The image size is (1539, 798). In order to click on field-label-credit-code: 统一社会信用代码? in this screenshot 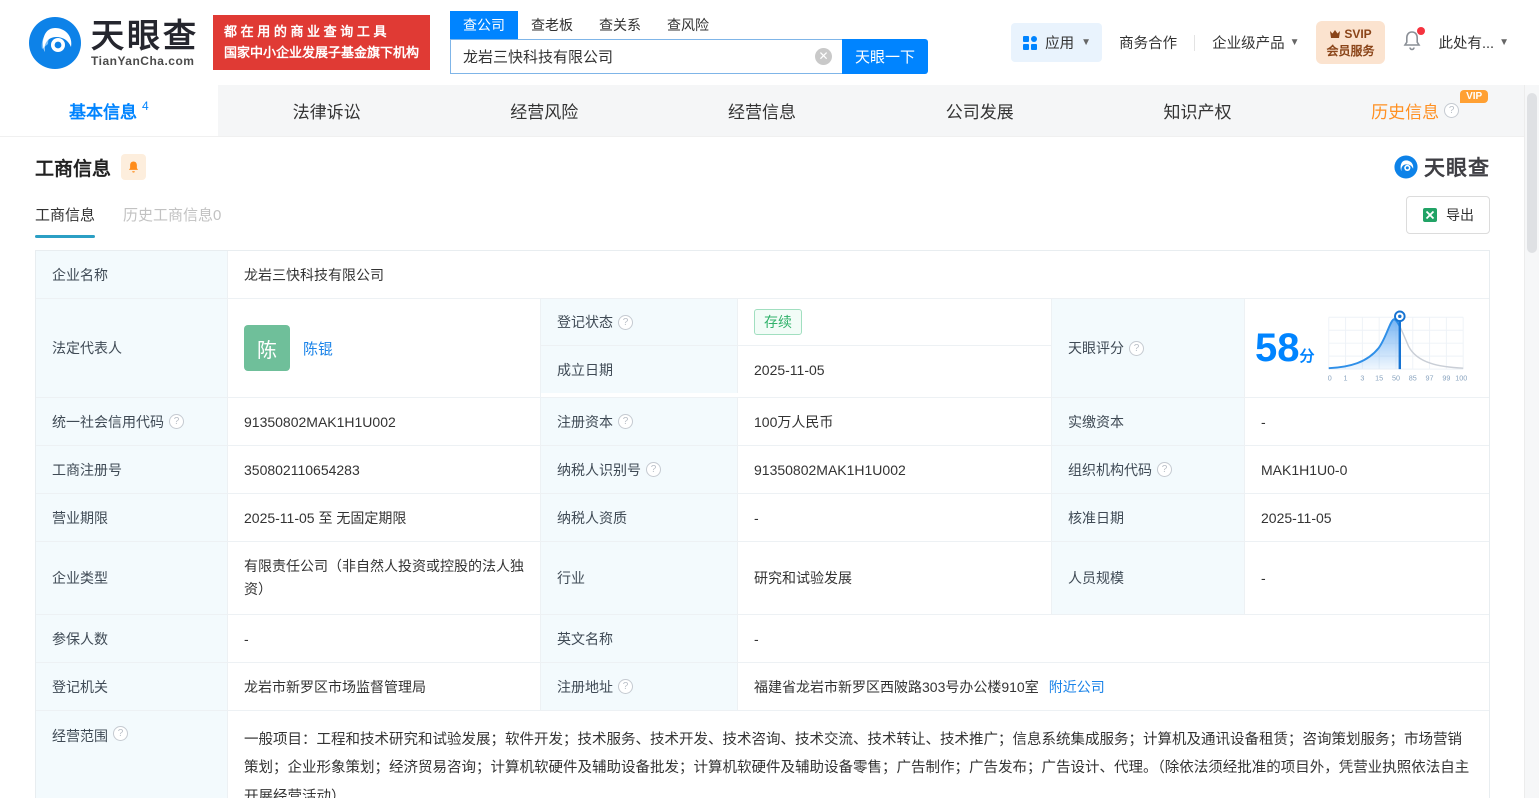, I will do `click(132, 421)`.